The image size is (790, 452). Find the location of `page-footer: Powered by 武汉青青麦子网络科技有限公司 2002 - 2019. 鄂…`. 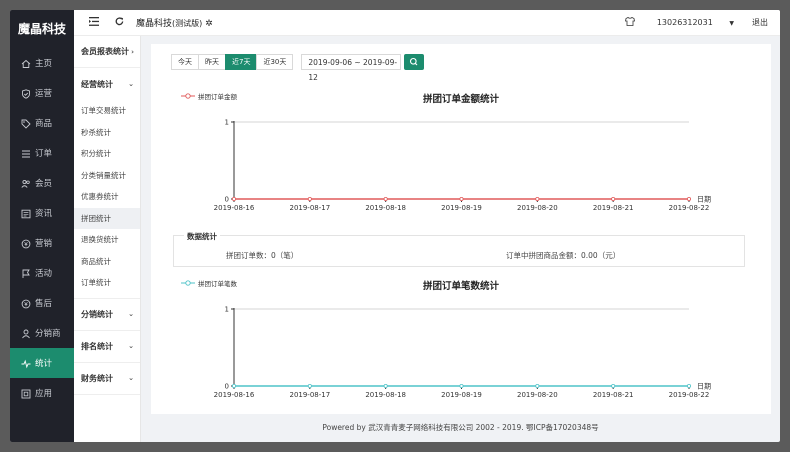

page-footer: Powered by 武汉青青麦子网络科技有限公司 2002 - 2019. 鄂… is located at coordinates (460, 427).